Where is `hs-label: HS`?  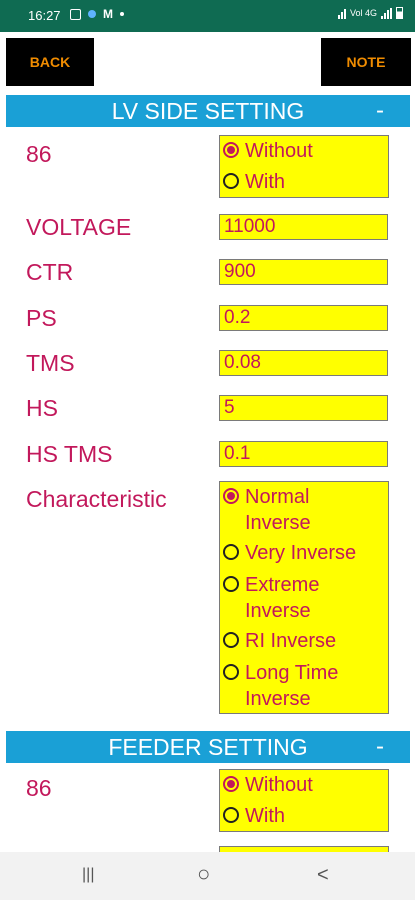 hs-label: HS is located at coordinates (42, 408).